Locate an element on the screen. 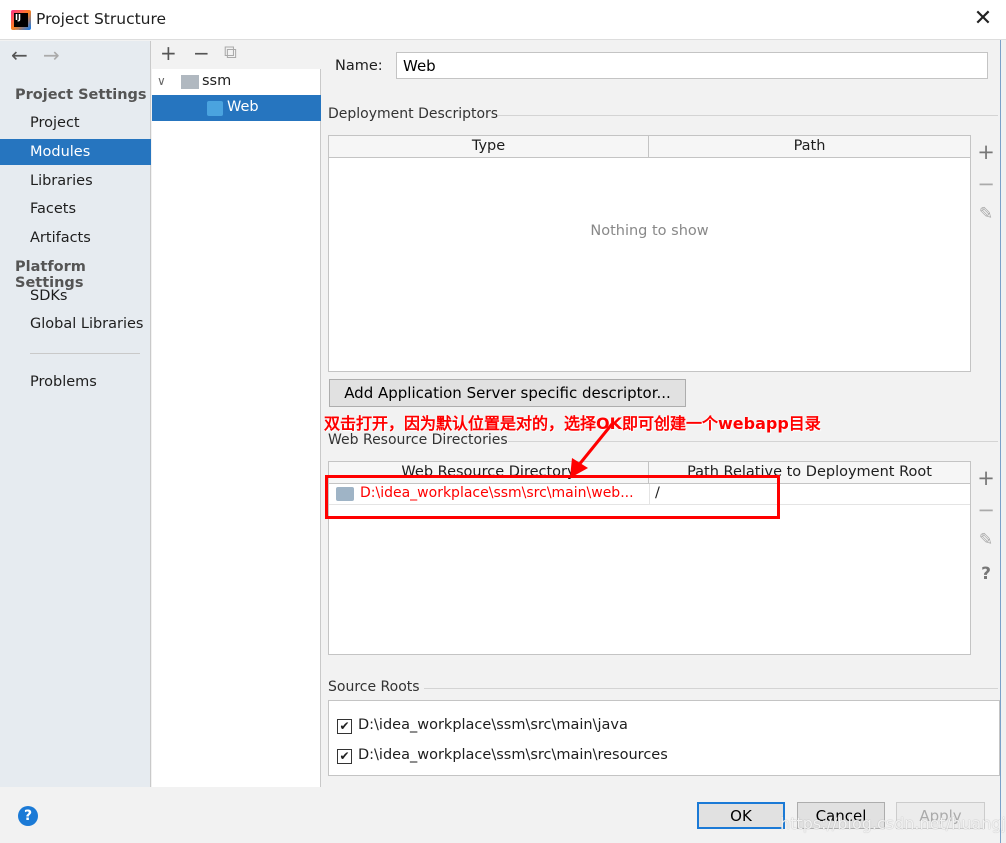 The image size is (1006, 843). remove-descriptor-icon: − is located at coordinates (986, 184).